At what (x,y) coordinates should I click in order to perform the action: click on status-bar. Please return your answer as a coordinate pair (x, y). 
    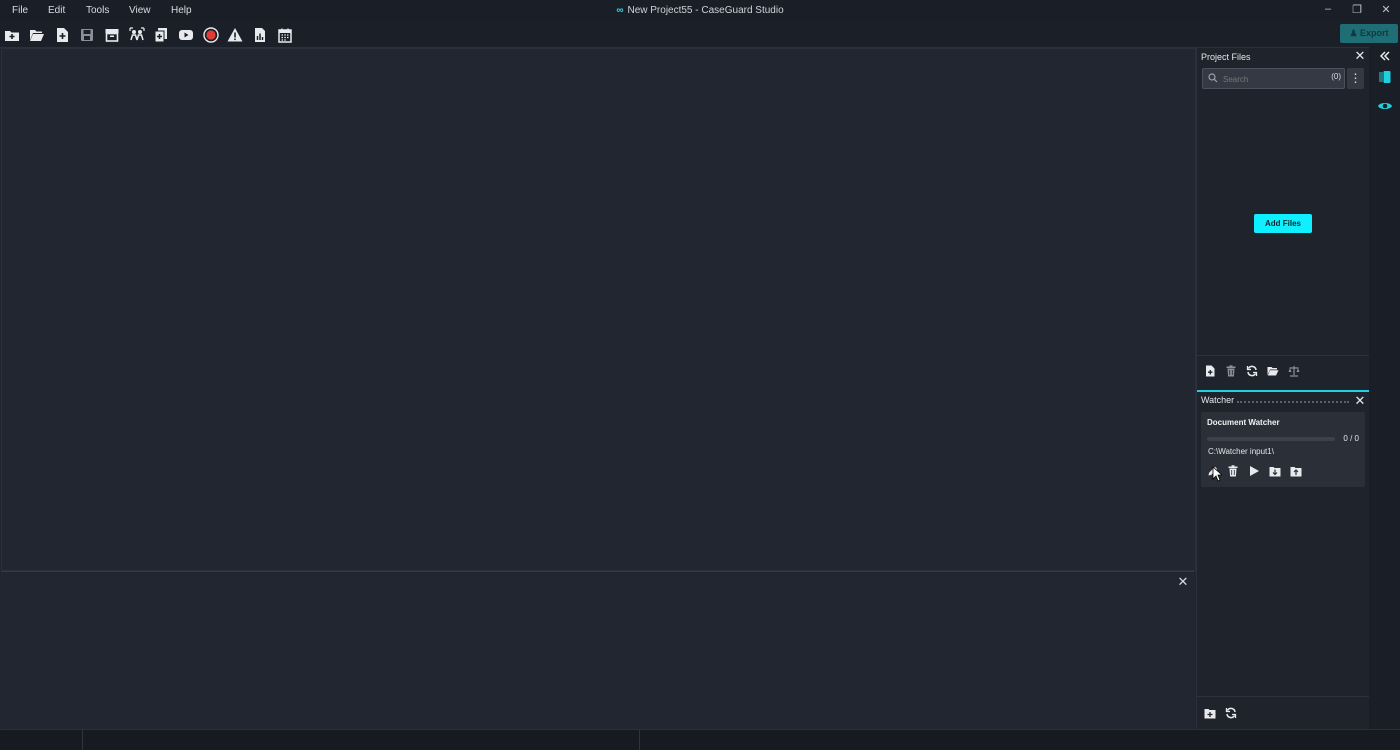
    Looking at the image, I should click on (700, 739).